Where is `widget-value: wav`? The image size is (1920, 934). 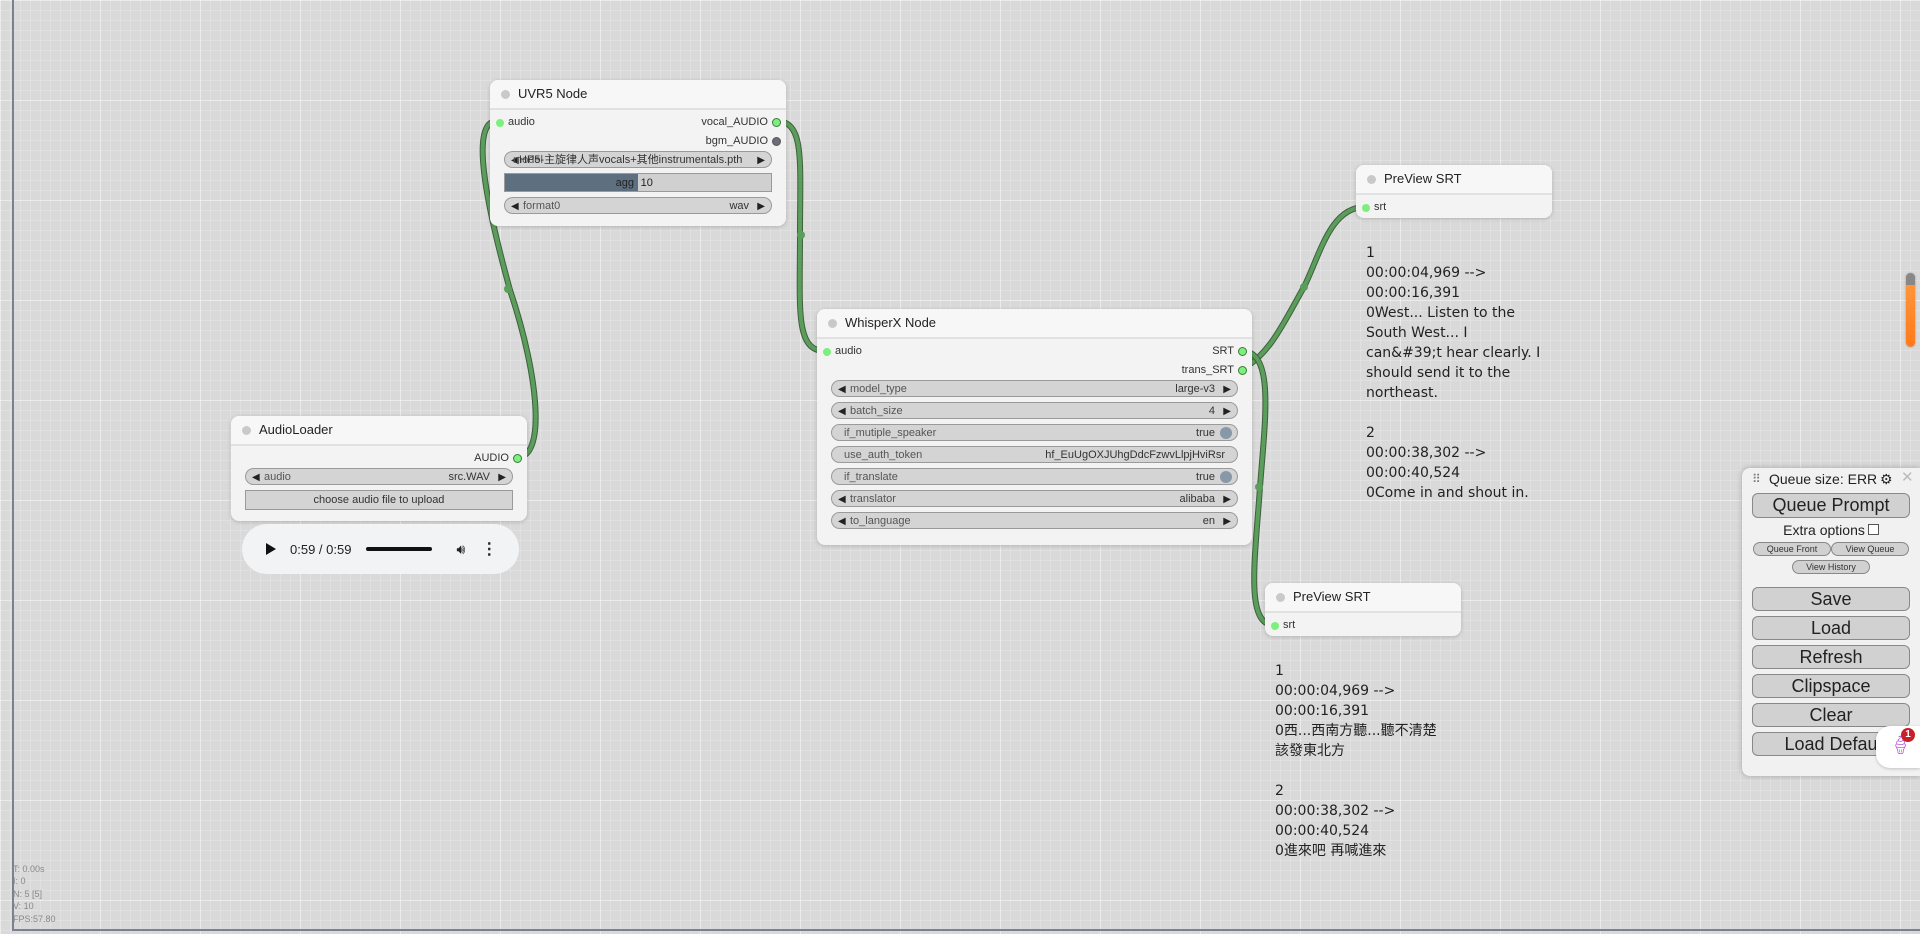
widget-value: wav is located at coordinates (739, 206).